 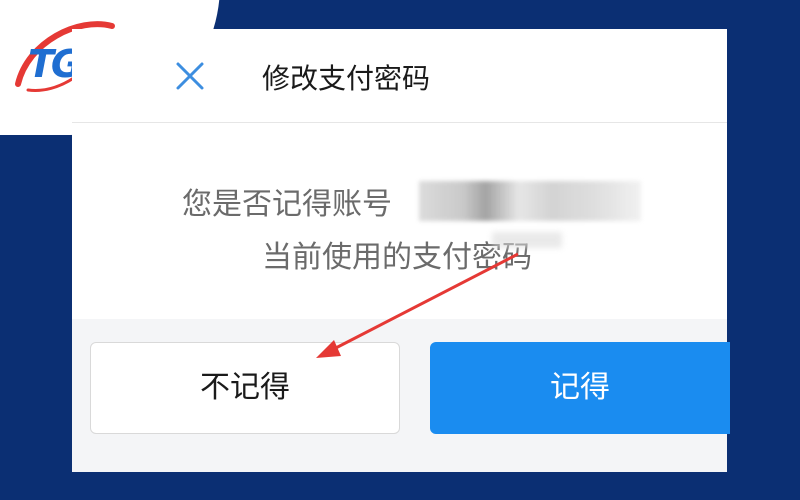 I want to click on message-line-1: 您是否记得账号, so click(x=287, y=204).